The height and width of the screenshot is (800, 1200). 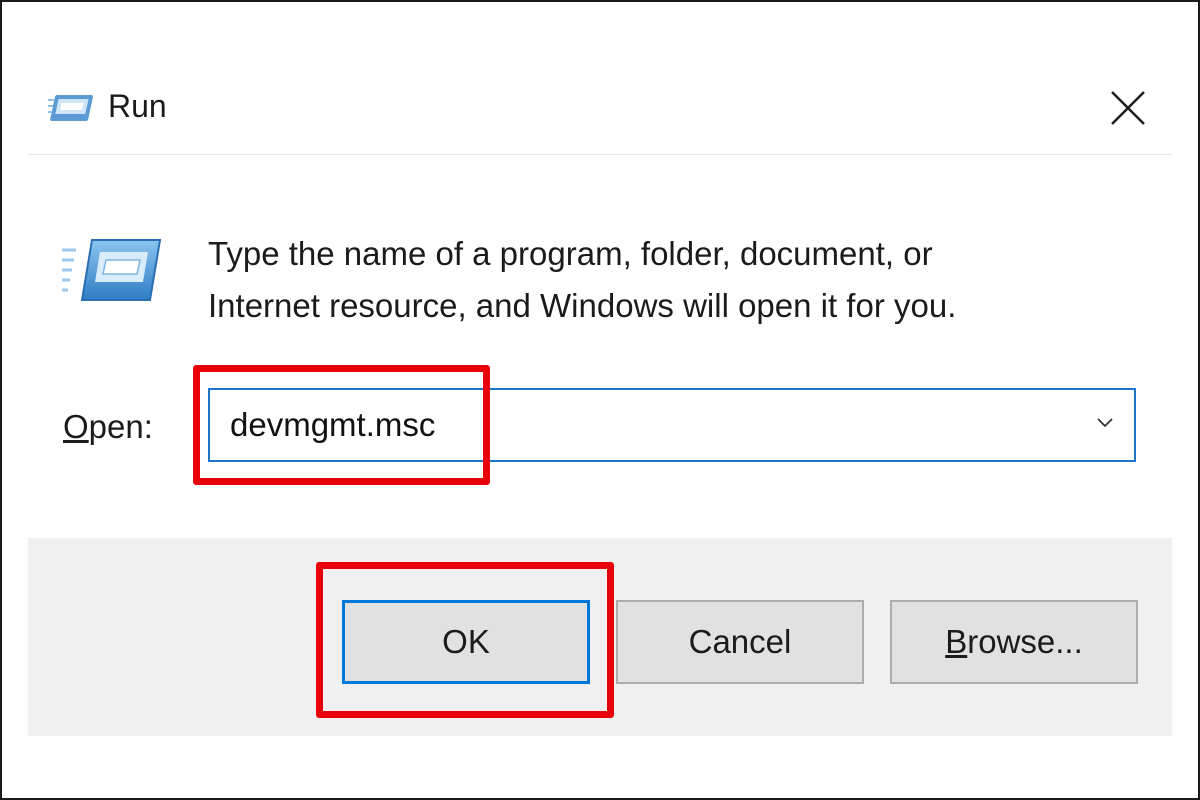 What do you see at coordinates (600, 107) in the screenshot?
I see `title-bar: Run` at bounding box center [600, 107].